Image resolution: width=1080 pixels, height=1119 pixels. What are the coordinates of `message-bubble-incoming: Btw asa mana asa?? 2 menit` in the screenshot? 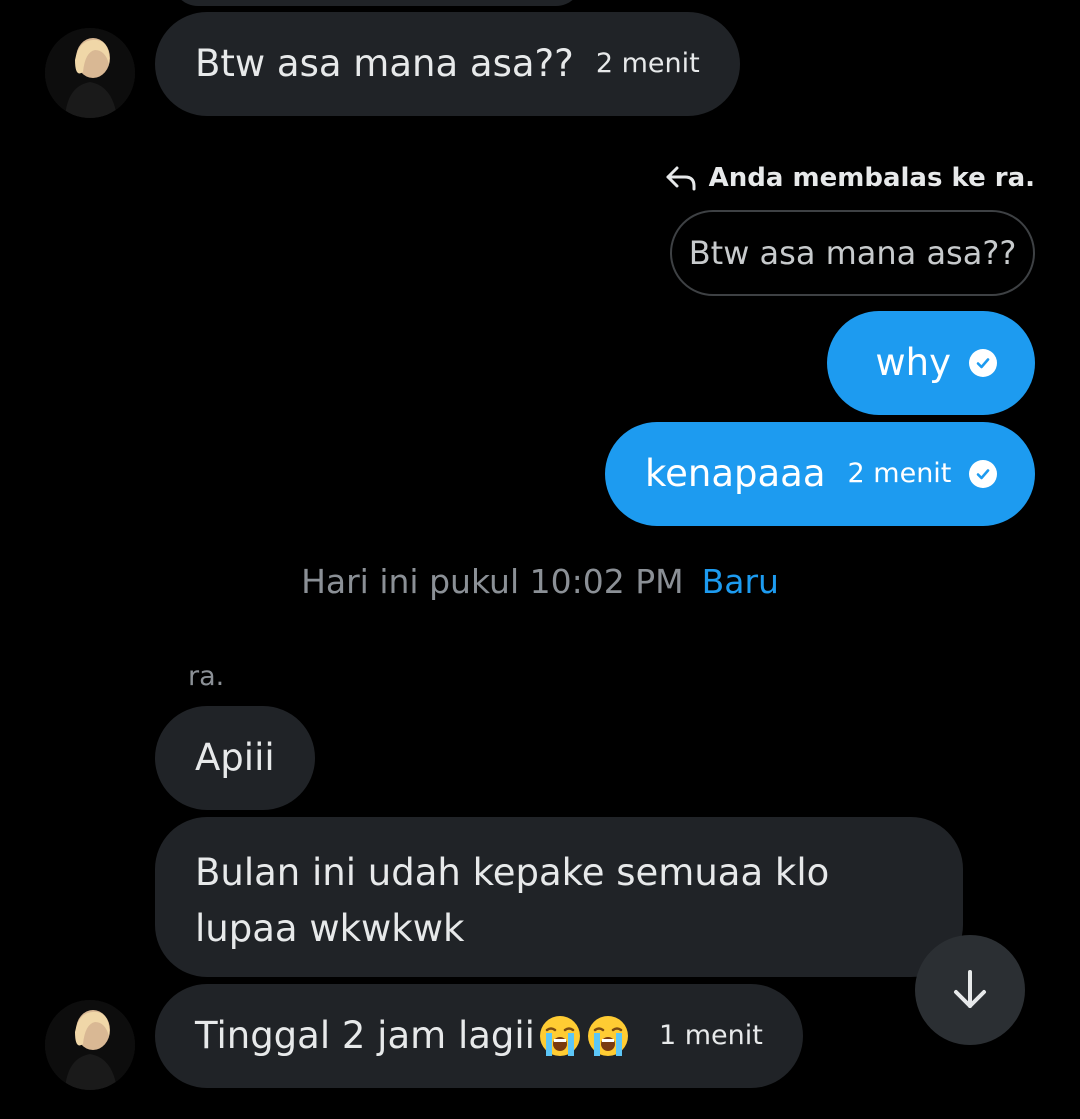 It's located at (447, 64).